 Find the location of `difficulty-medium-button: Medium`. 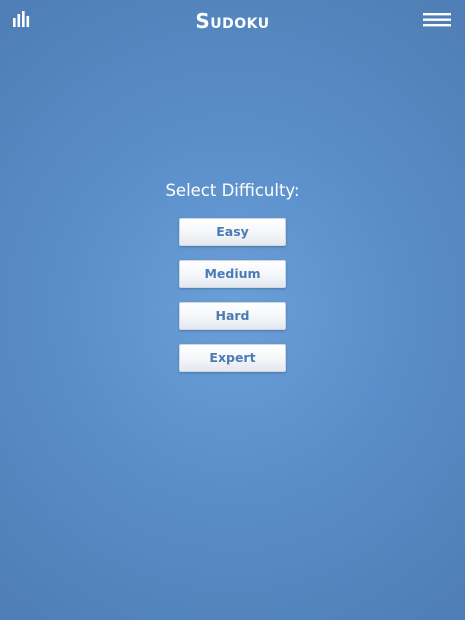

difficulty-medium-button: Medium is located at coordinates (232, 274).